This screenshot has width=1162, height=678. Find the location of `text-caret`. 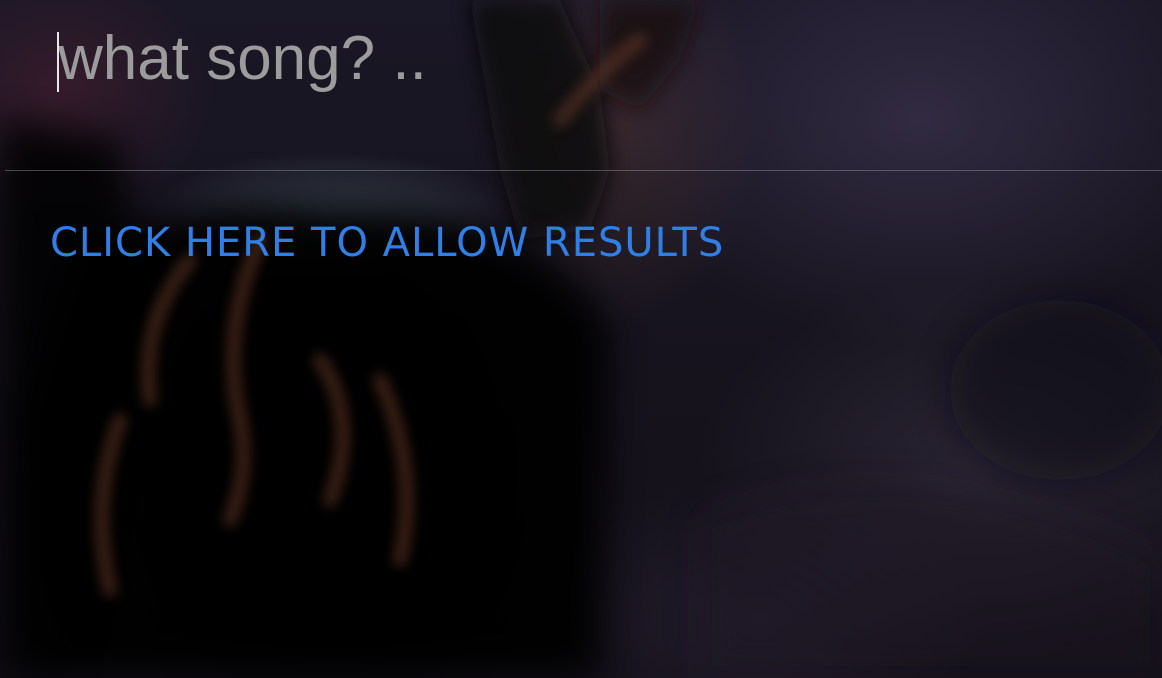

text-caret is located at coordinates (58, 62).